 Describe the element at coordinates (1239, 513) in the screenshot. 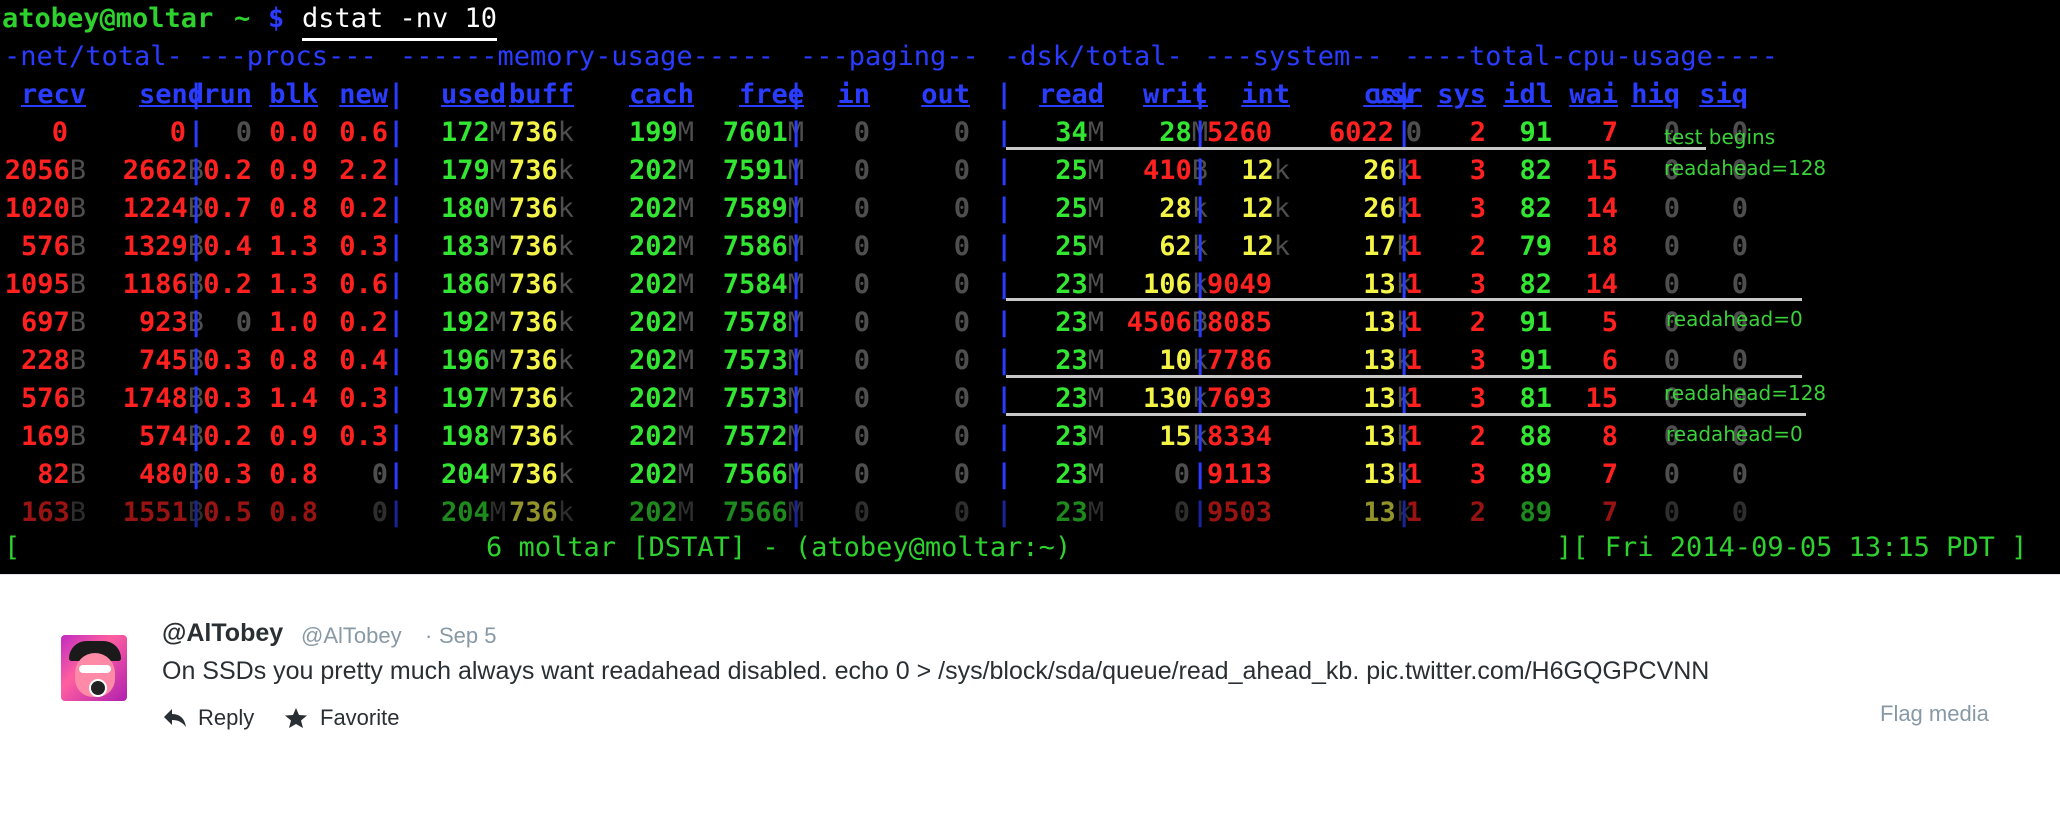

I see `cell-int: 9503` at that location.